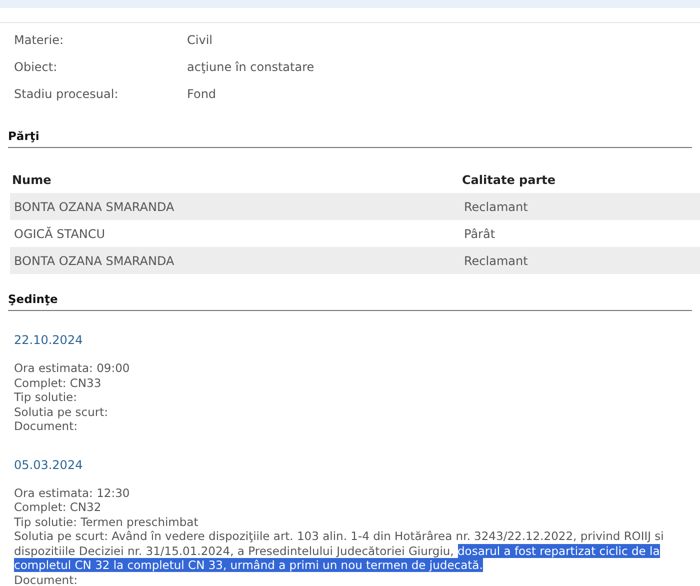  Describe the element at coordinates (58, 383) in the screenshot. I see `hearing-detail: Complet: CN33` at that location.